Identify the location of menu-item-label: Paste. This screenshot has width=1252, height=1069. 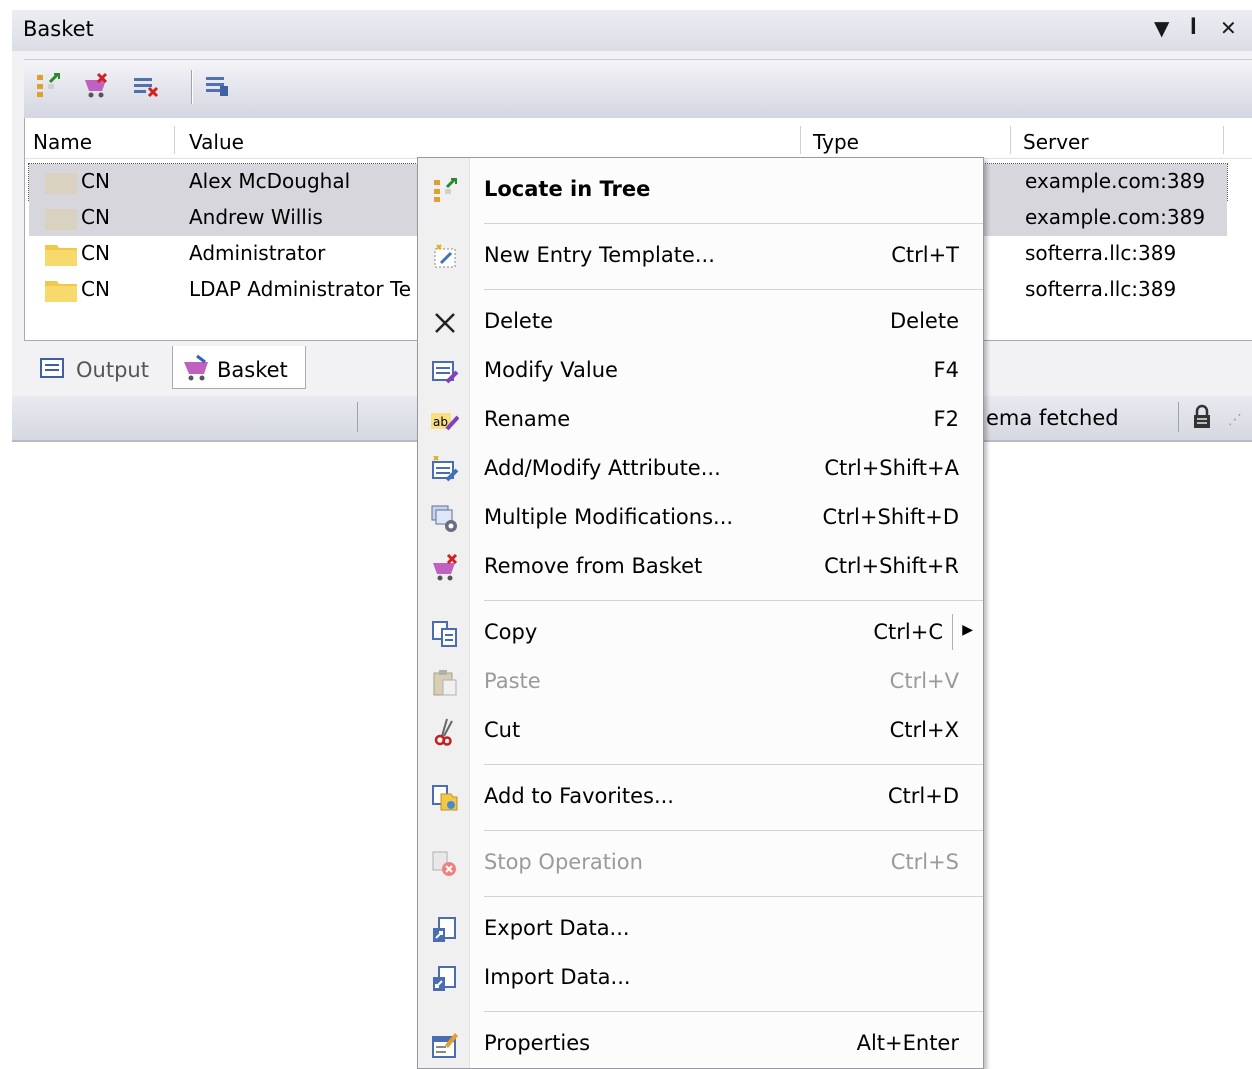
(512, 681).